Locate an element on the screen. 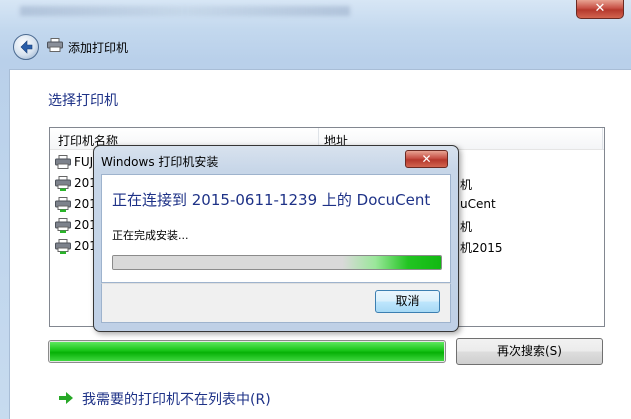  column-separator is located at coordinates (602, 139).